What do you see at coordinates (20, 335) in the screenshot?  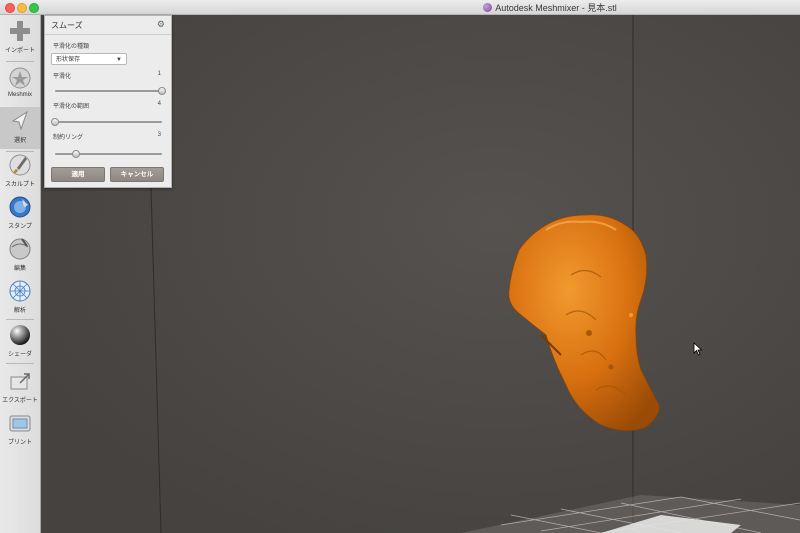 I see `shader-sphere-icon` at bounding box center [20, 335].